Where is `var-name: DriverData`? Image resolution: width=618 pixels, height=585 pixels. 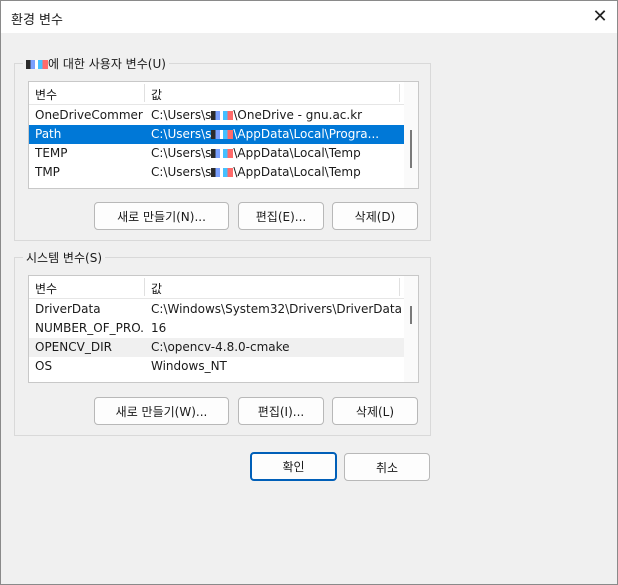
var-name: DriverData is located at coordinates (68, 309).